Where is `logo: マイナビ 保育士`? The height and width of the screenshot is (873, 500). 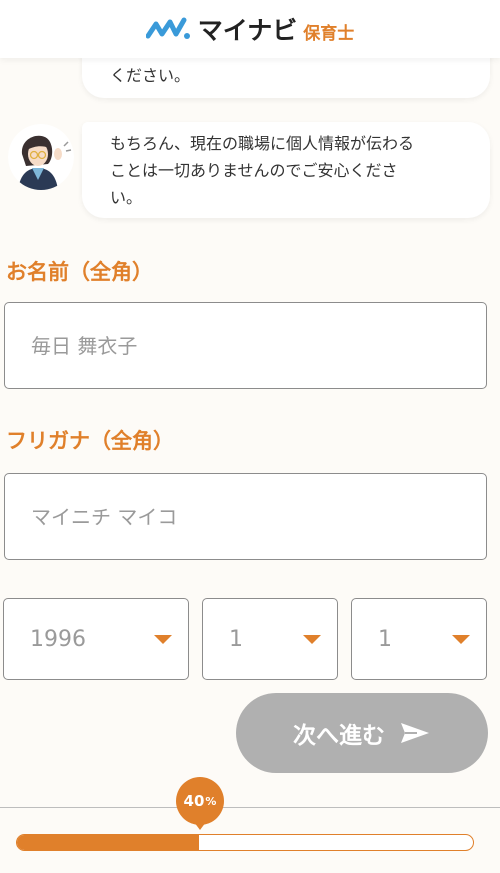 logo: マイナビ 保育士 is located at coordinates (250, 29).